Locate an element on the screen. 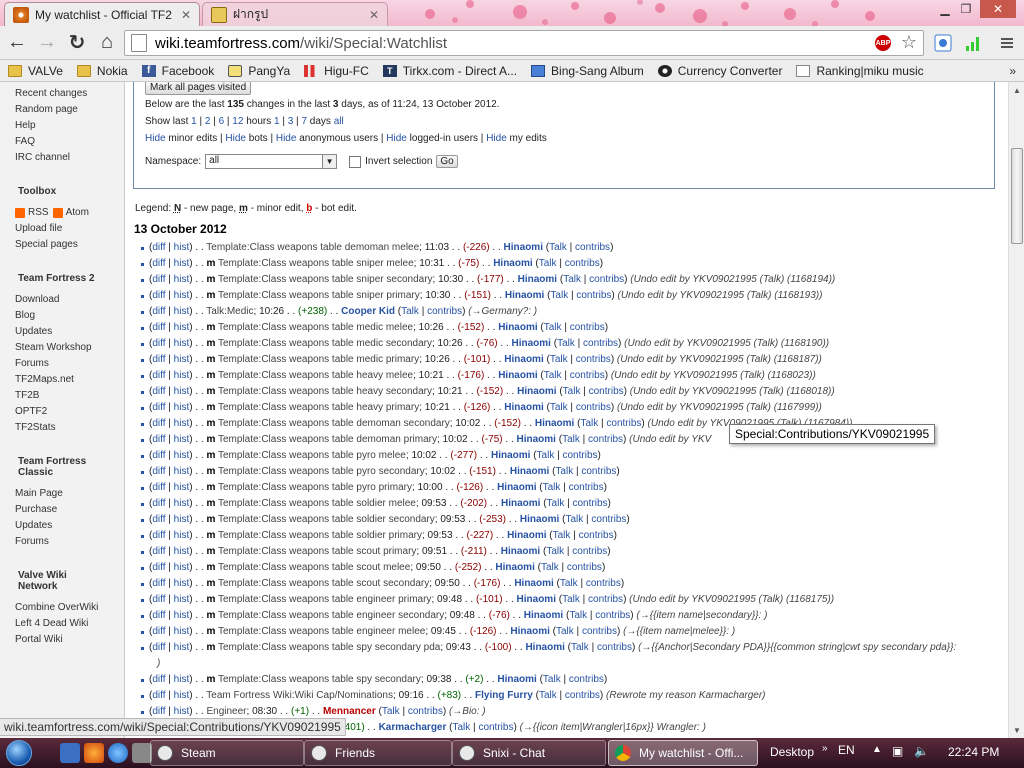 This screenshot has width=1024, height=768. days-1-link: 1 is located at coordinates (277, 121).